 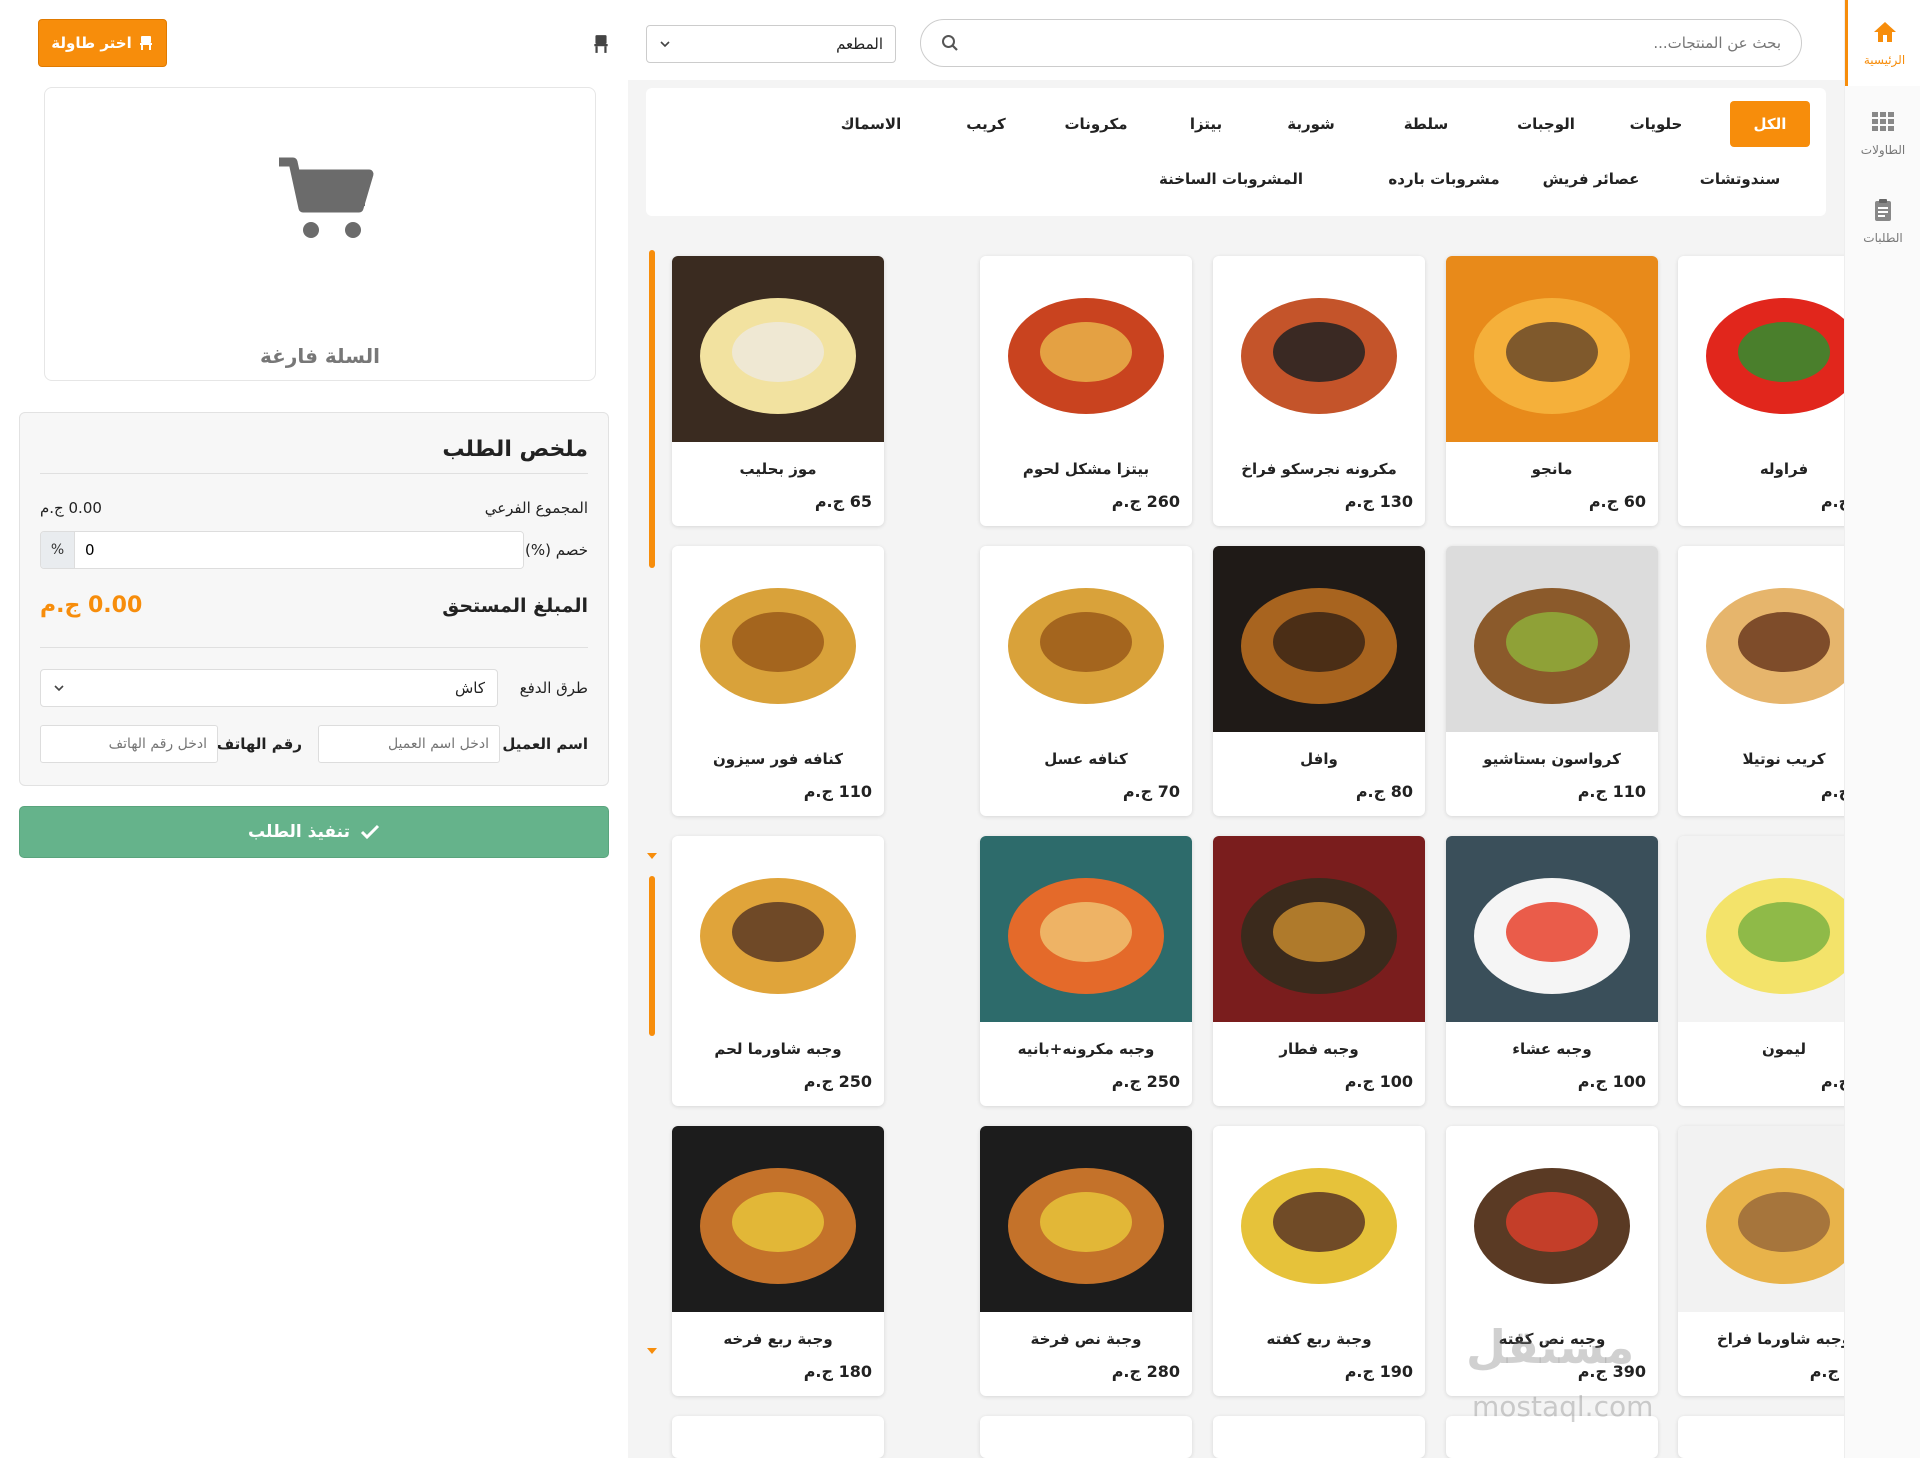 What do you see at coordinates (1882, 43) in the screenshot?
I see `nav-home: الرئيسية` at bounding box center [1882, 43].